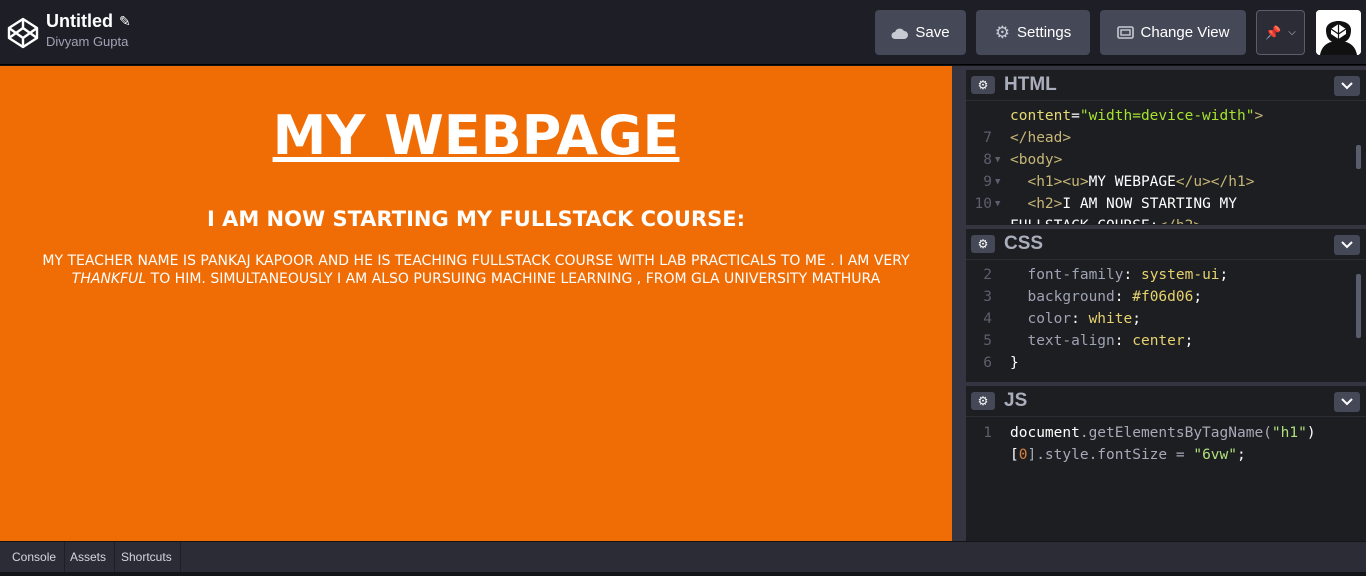  I want to click on change-view-label: Change View, so click(1185, 32).